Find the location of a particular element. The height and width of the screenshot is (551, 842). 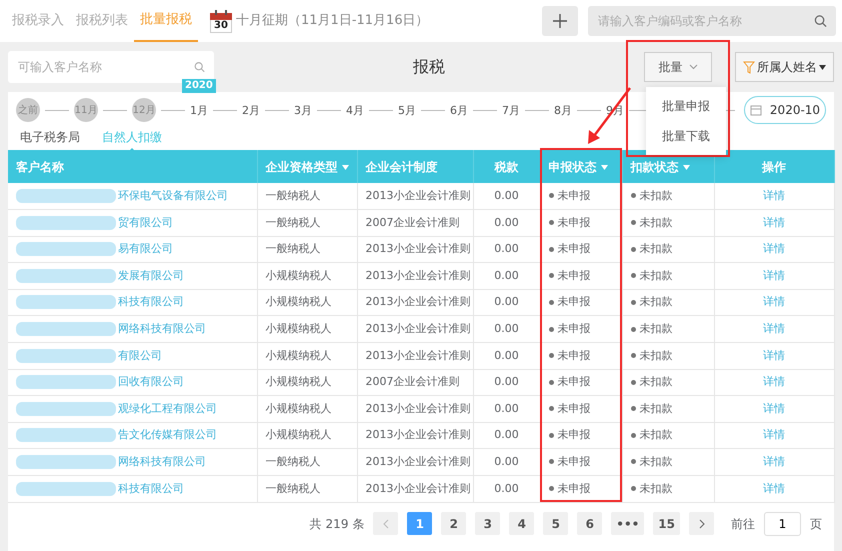

sub-tab: 电子税务局 is located at coordinates (50, 137).